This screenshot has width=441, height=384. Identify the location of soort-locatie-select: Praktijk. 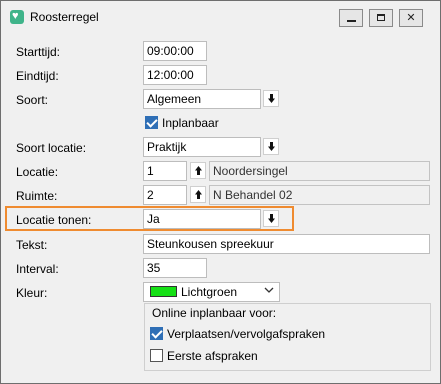
(202, 147).